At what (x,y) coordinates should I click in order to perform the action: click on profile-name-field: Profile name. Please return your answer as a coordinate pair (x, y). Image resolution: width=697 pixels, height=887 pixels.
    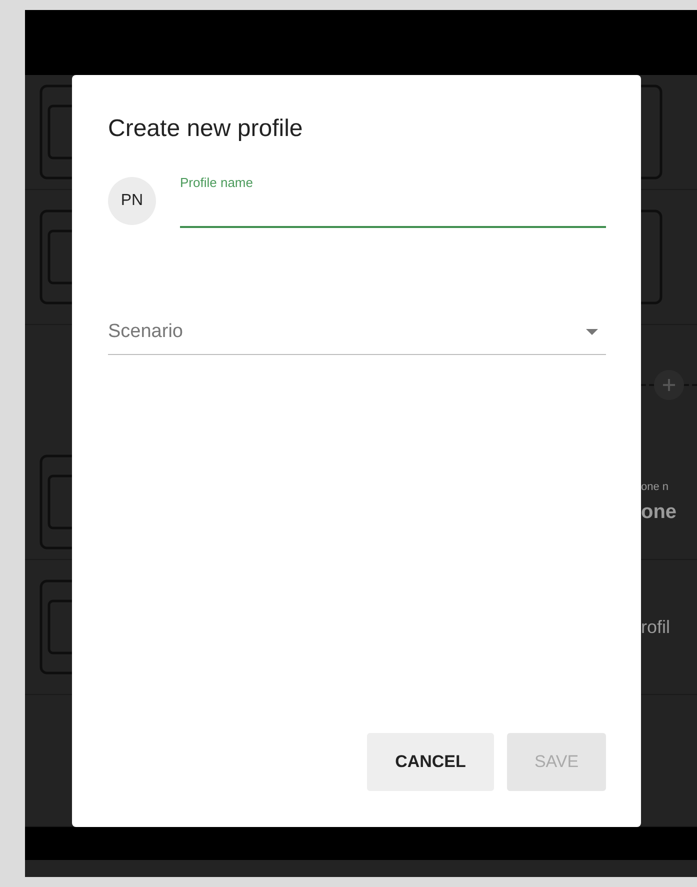
    Looking at the image, I should click on (393, 200).